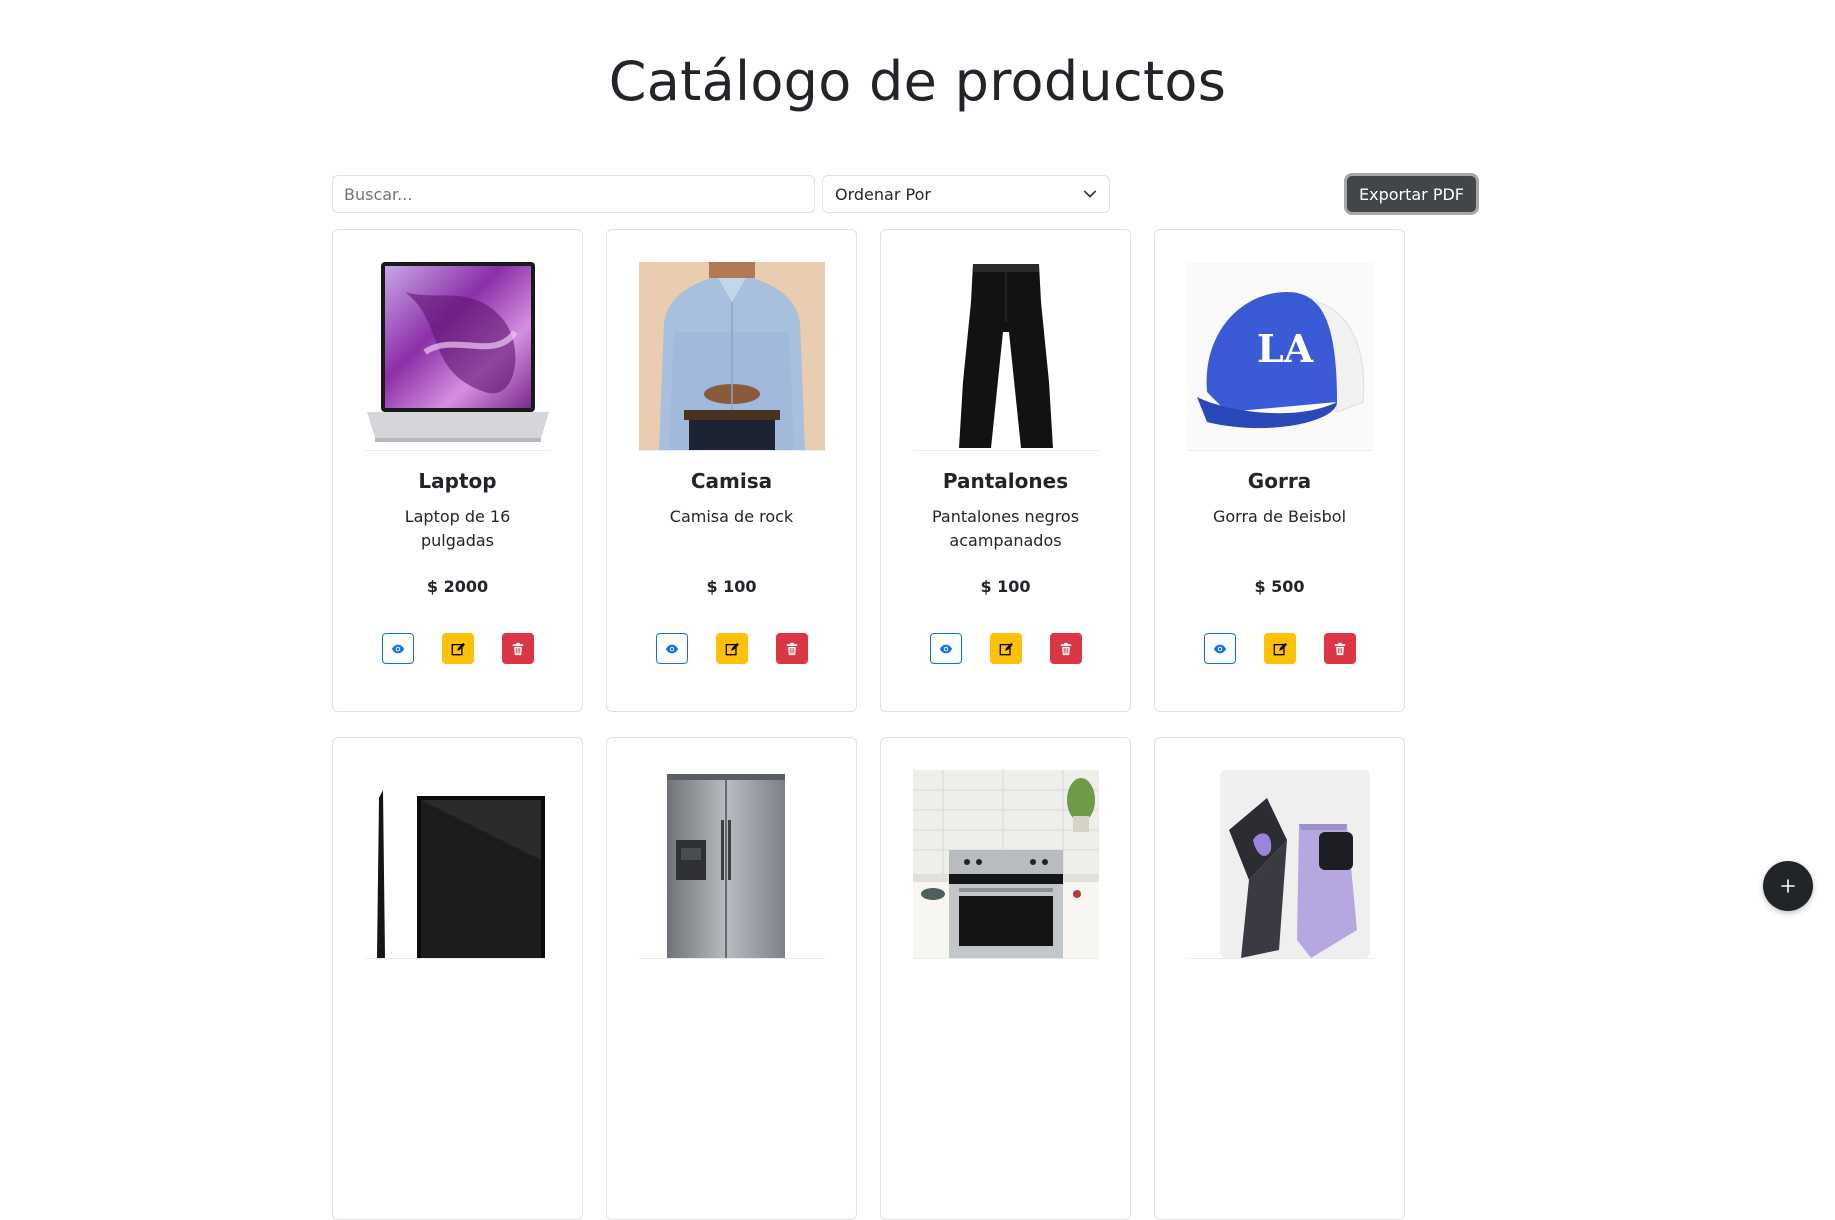  Describe the element at coordinates (457, 481) in the screenshot. I see `product-name: Laptop` at that location.